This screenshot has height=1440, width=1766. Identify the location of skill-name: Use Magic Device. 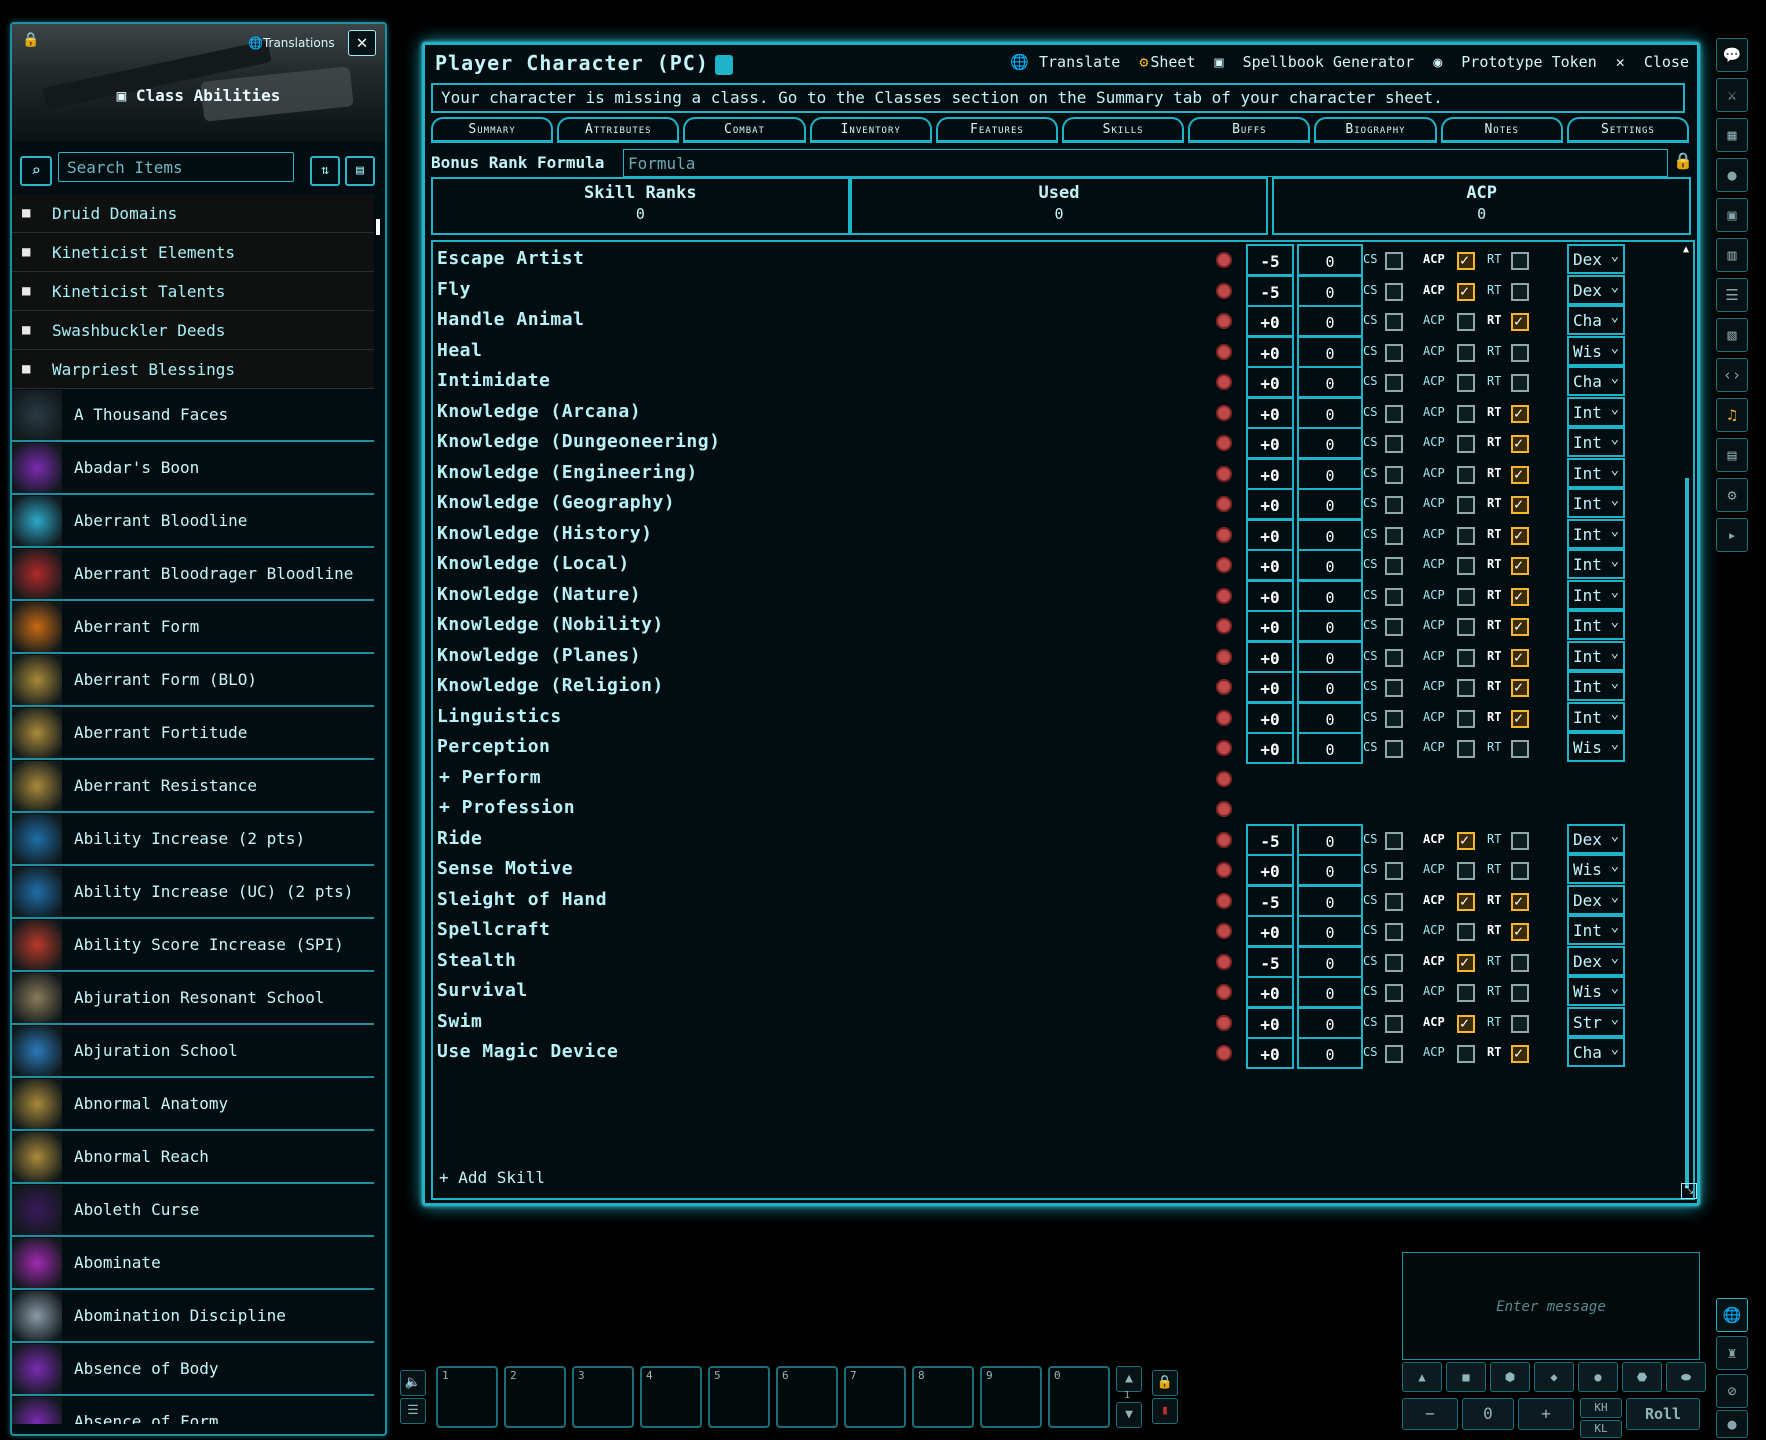
(527, 1051).